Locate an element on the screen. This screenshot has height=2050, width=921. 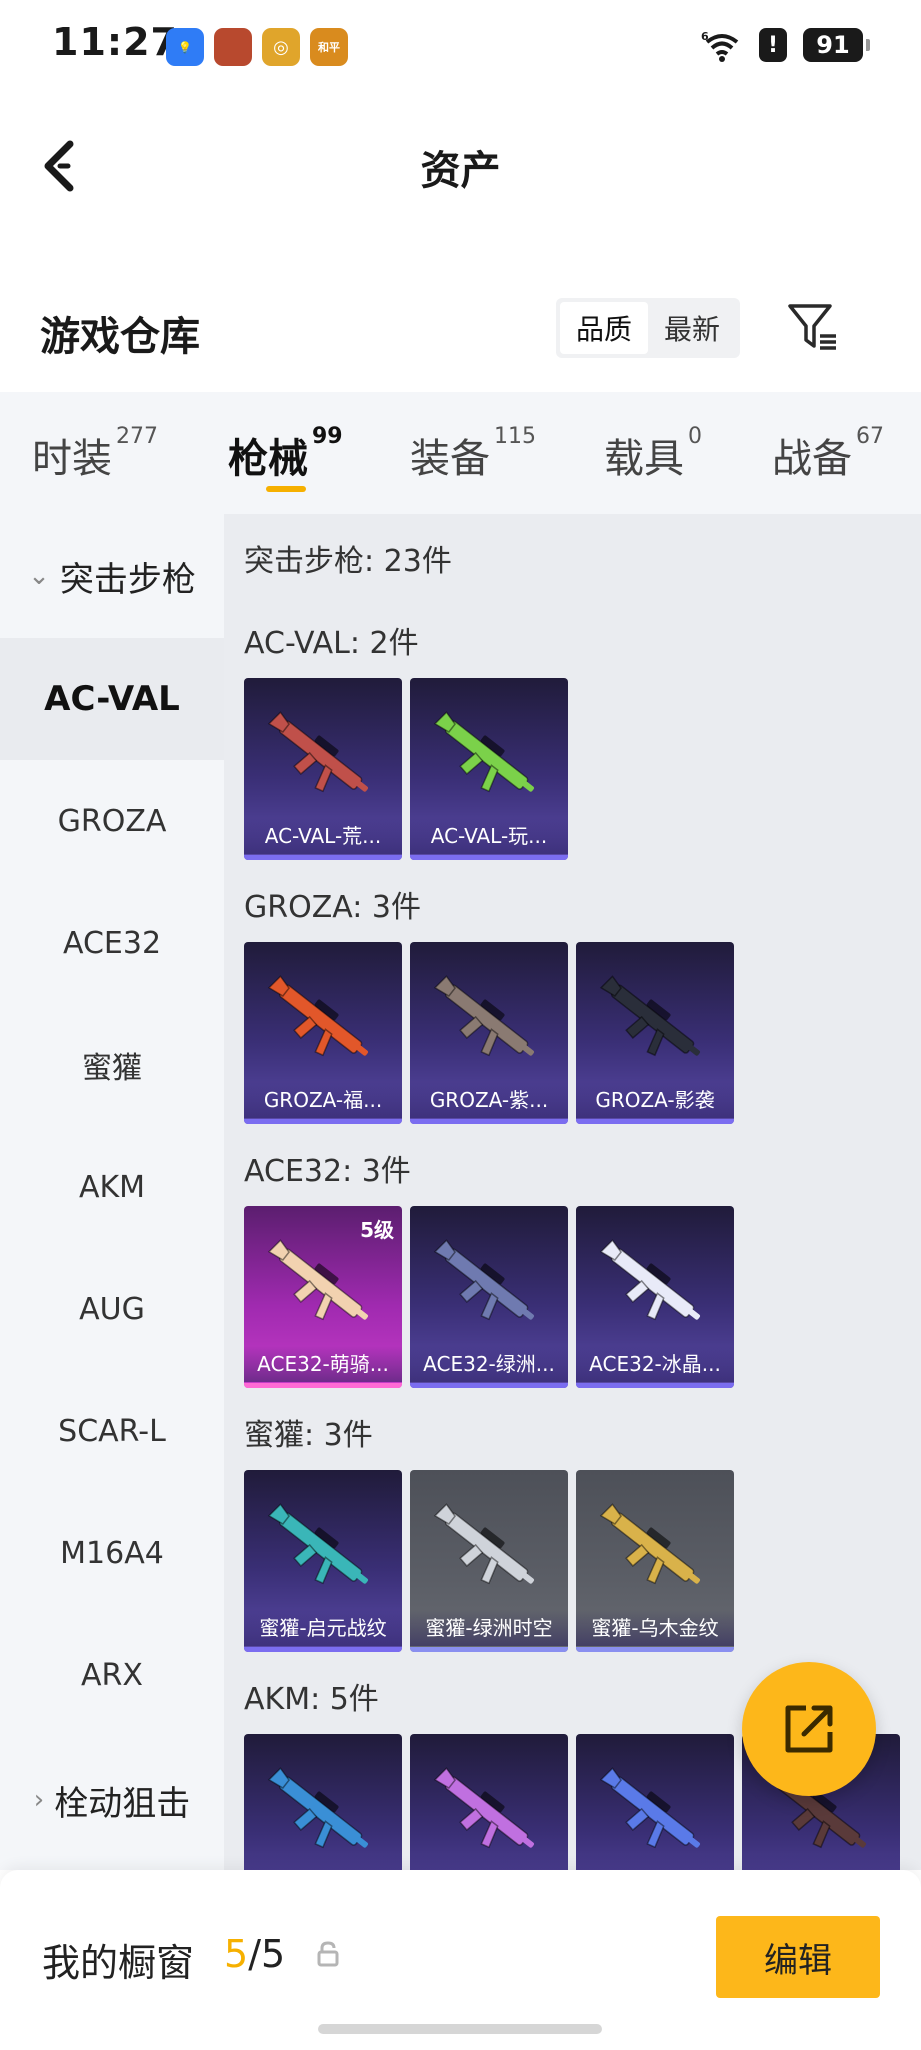
weapon-skin-card: 蜜獾-绿洲时空 is located at coordinates (489, 1561).